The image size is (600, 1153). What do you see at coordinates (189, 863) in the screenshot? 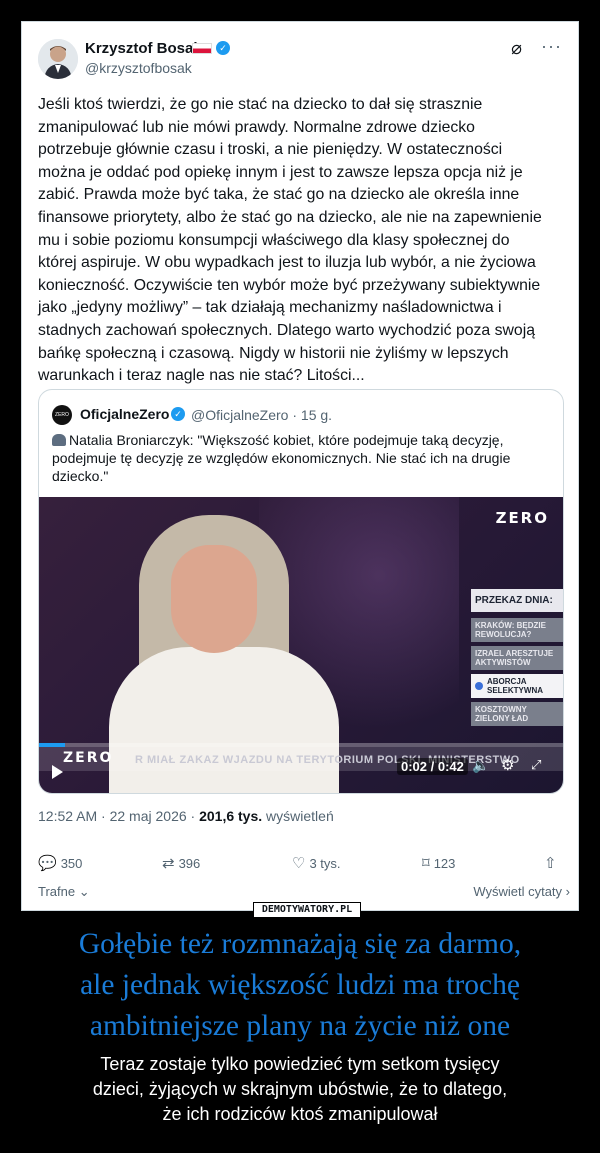
I see `repost-count: 396` at bounding box center [189, 863].